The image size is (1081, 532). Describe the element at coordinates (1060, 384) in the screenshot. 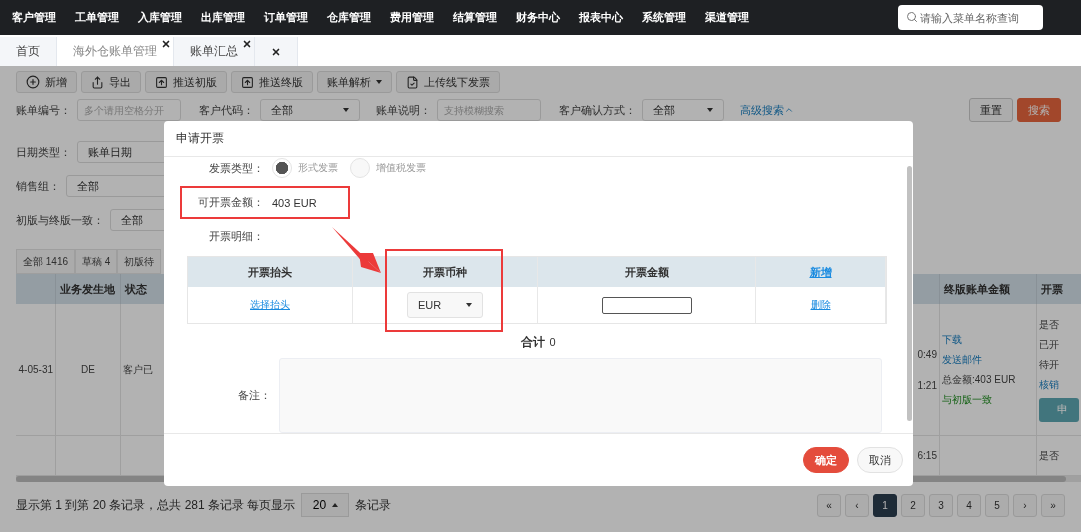

I see `table-link: 核销` at that location.